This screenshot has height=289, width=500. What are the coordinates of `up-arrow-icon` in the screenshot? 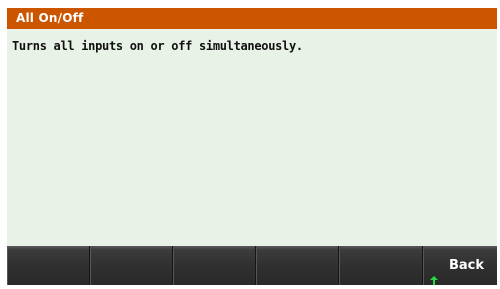 It's located at (434, 280).